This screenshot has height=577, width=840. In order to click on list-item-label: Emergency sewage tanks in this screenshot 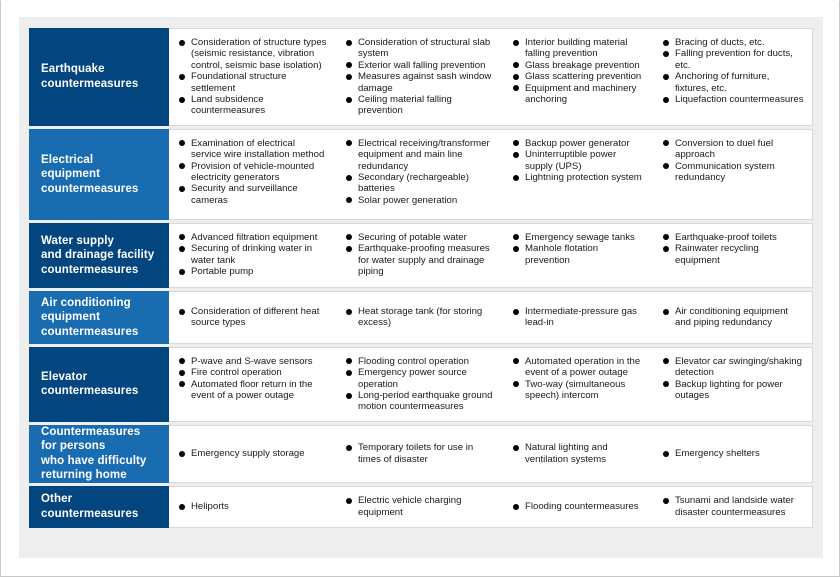, I will do `click(580, 237)`.